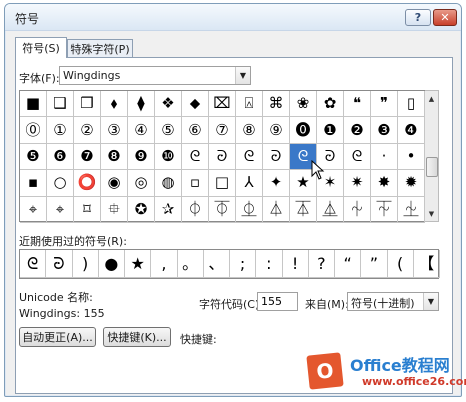 The width and height of the screenshot is (466, 402). What do you see at coordinates (60, 157) in the screenshot?
I see `symbol-cell: ❻` at bounding box center [60, 157].